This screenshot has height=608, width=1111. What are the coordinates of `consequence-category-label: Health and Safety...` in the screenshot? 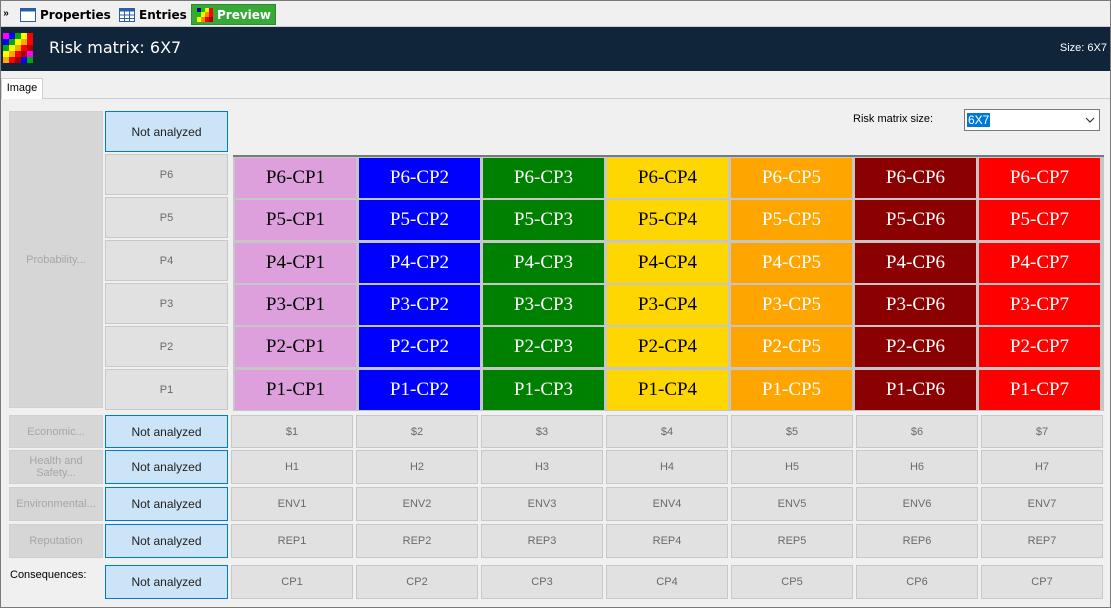 It's located at (56, 467).